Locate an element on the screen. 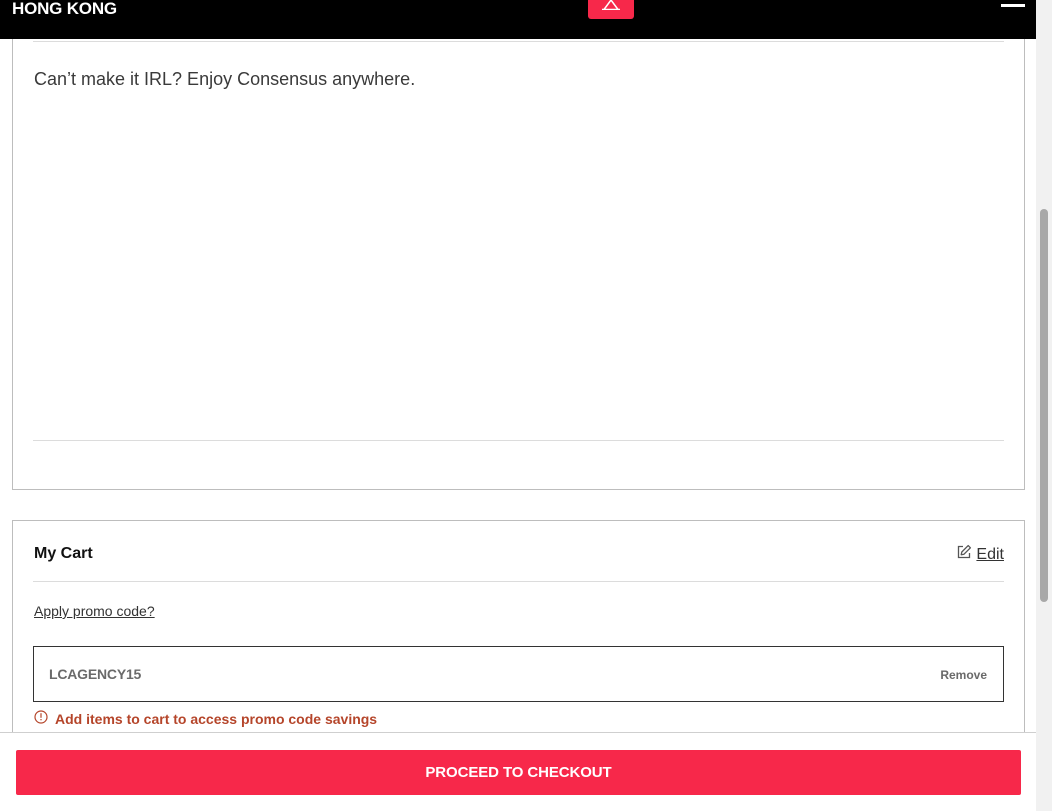 This screenshot has width=1052, height=811. checkout-bar: PROCEED TO CHECKOUT is located at coordinates (518, 771).